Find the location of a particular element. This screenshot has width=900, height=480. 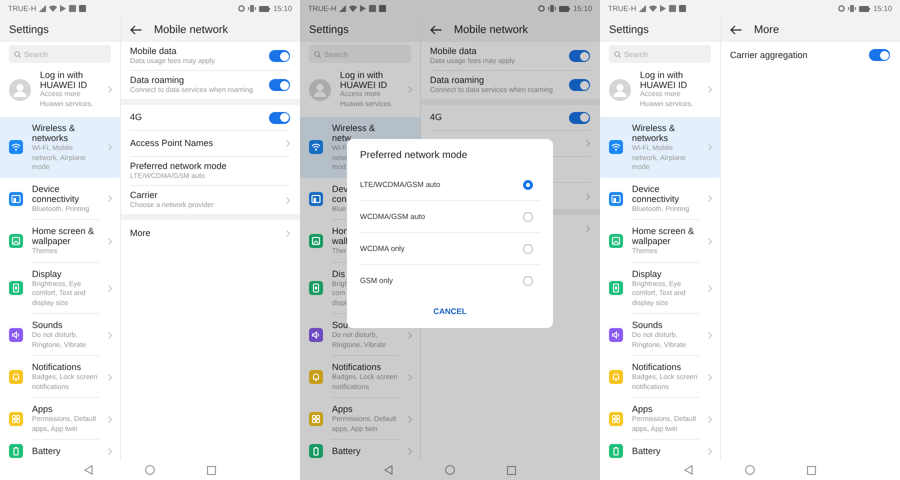

category-title: Dis is located at coordinates (338, 273).